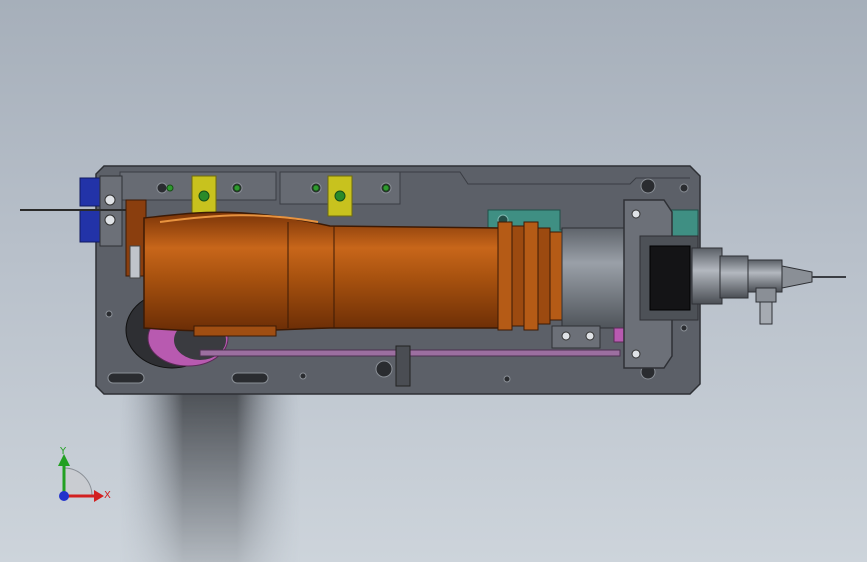 The width and height of the screenshot is (867, 562). I want to click on axis-x-label: X, so click(107, 495).